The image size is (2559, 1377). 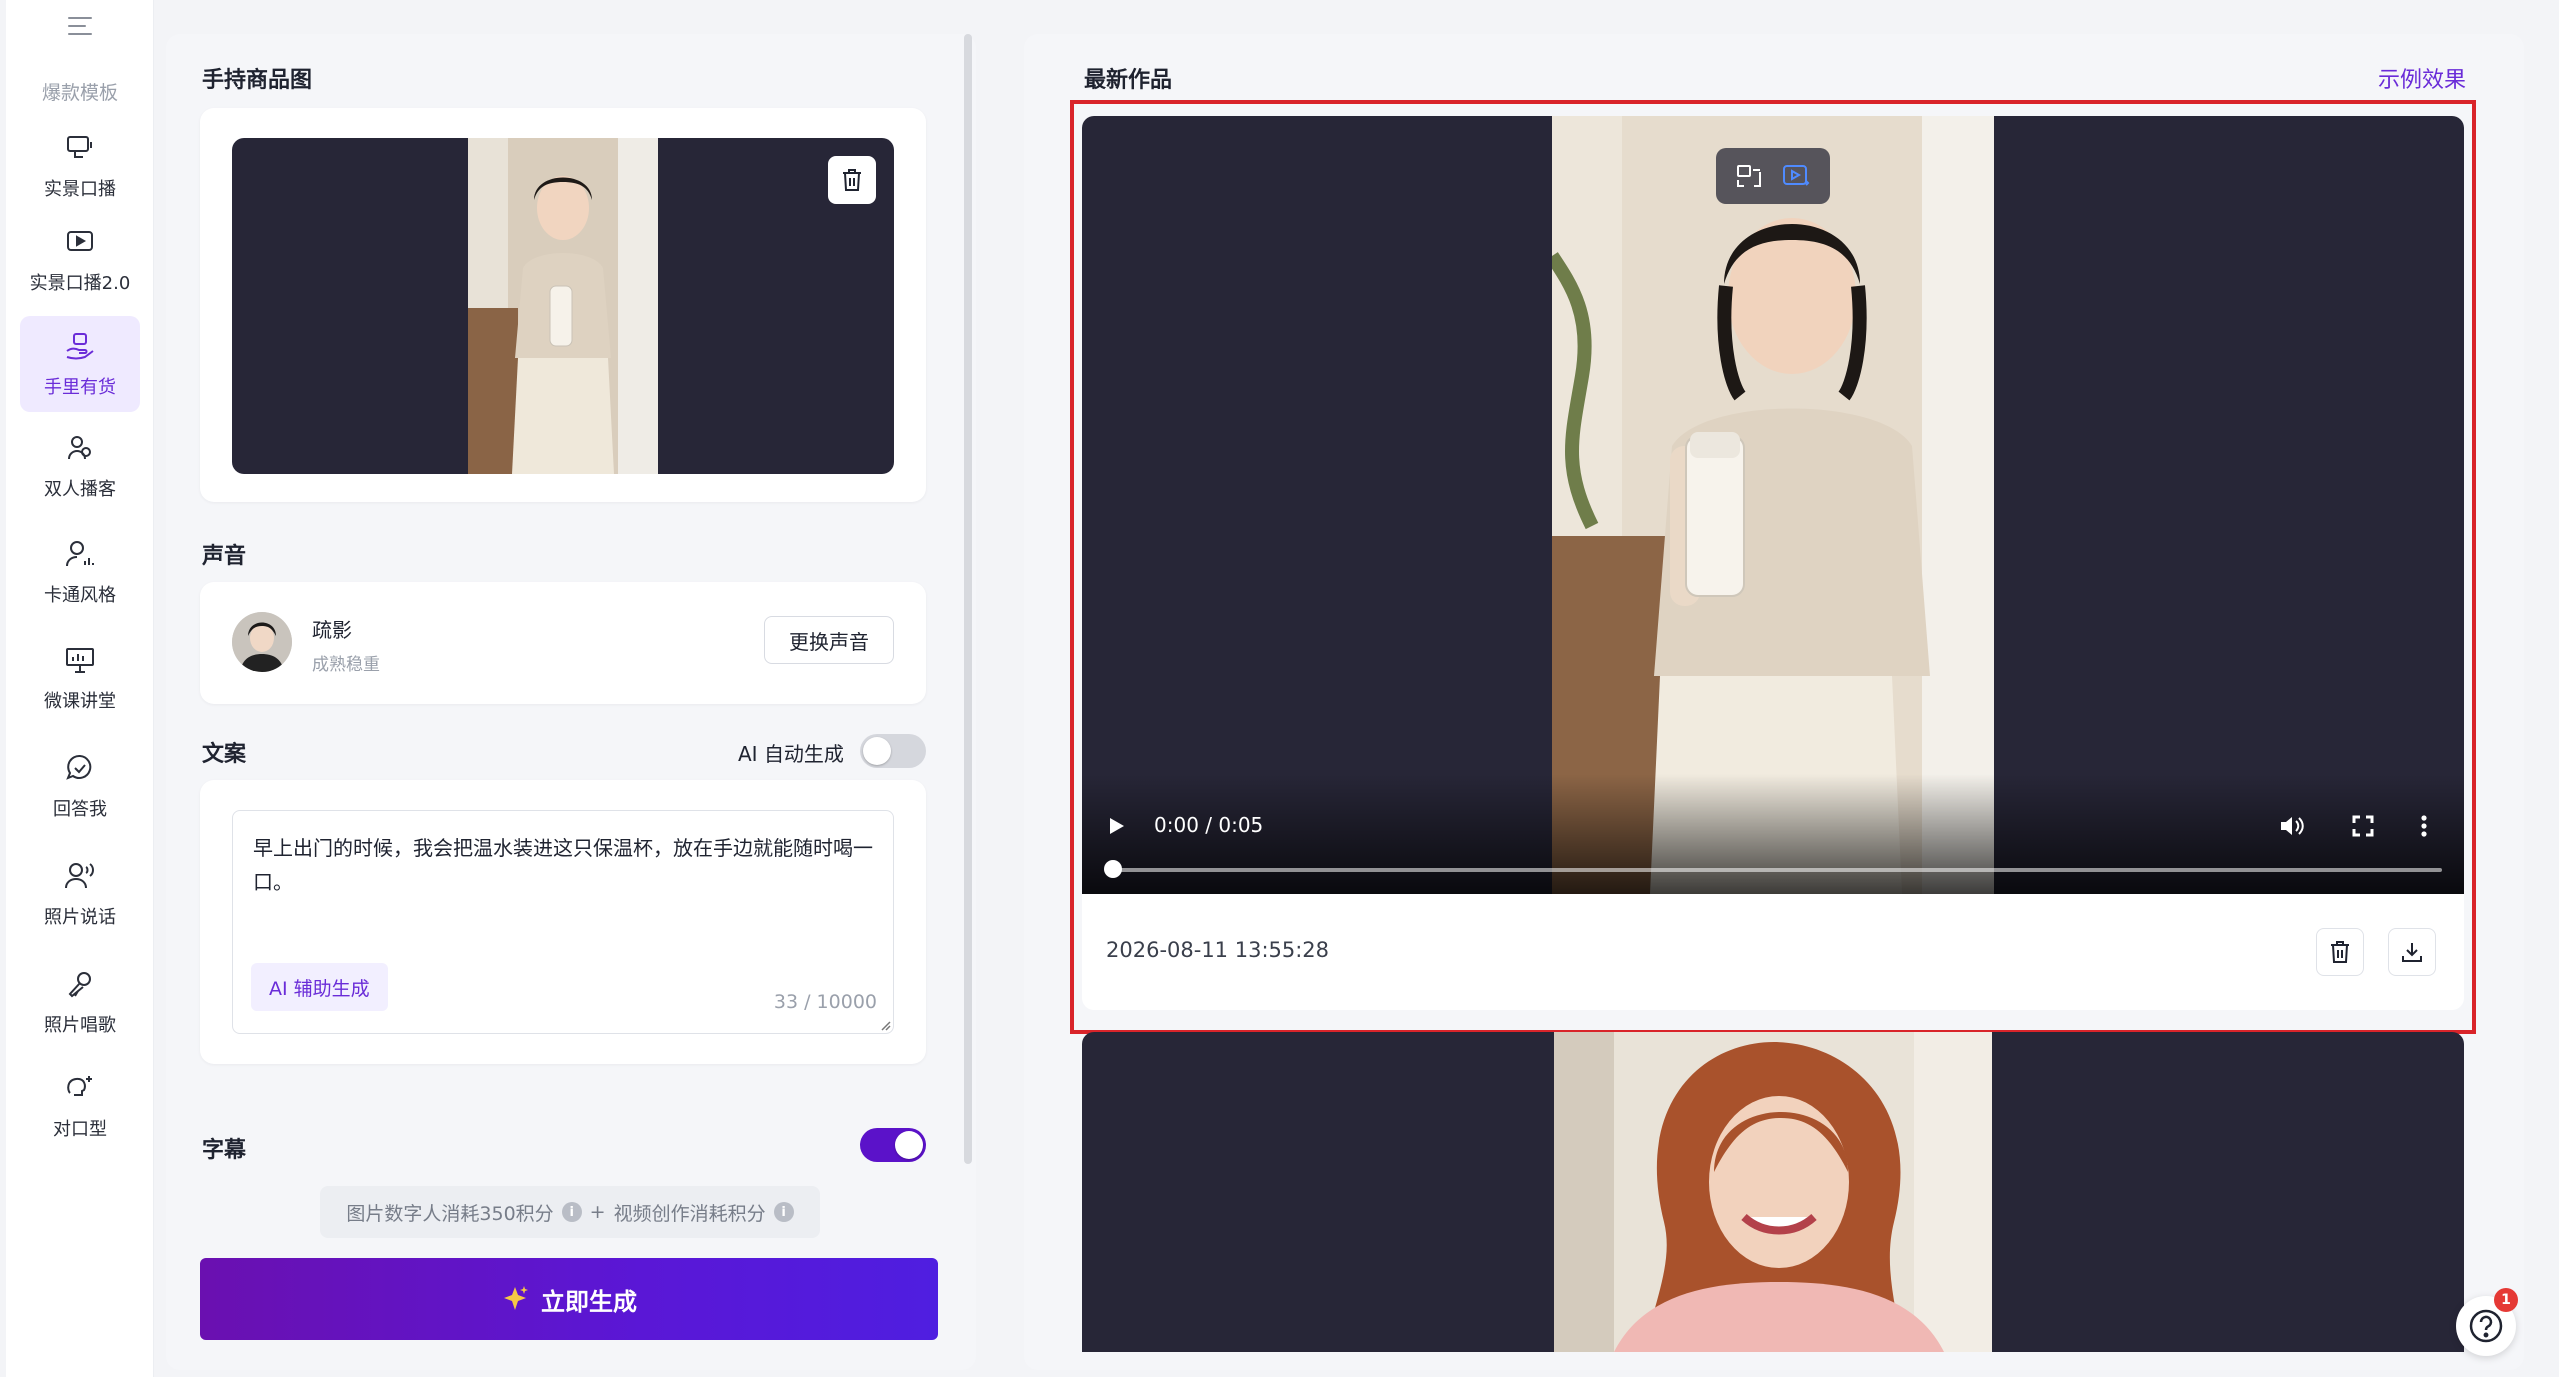 What do you see at coordinates (262, 642) in the screenshot?
I see `avatar` at bounding box center [262, 642].